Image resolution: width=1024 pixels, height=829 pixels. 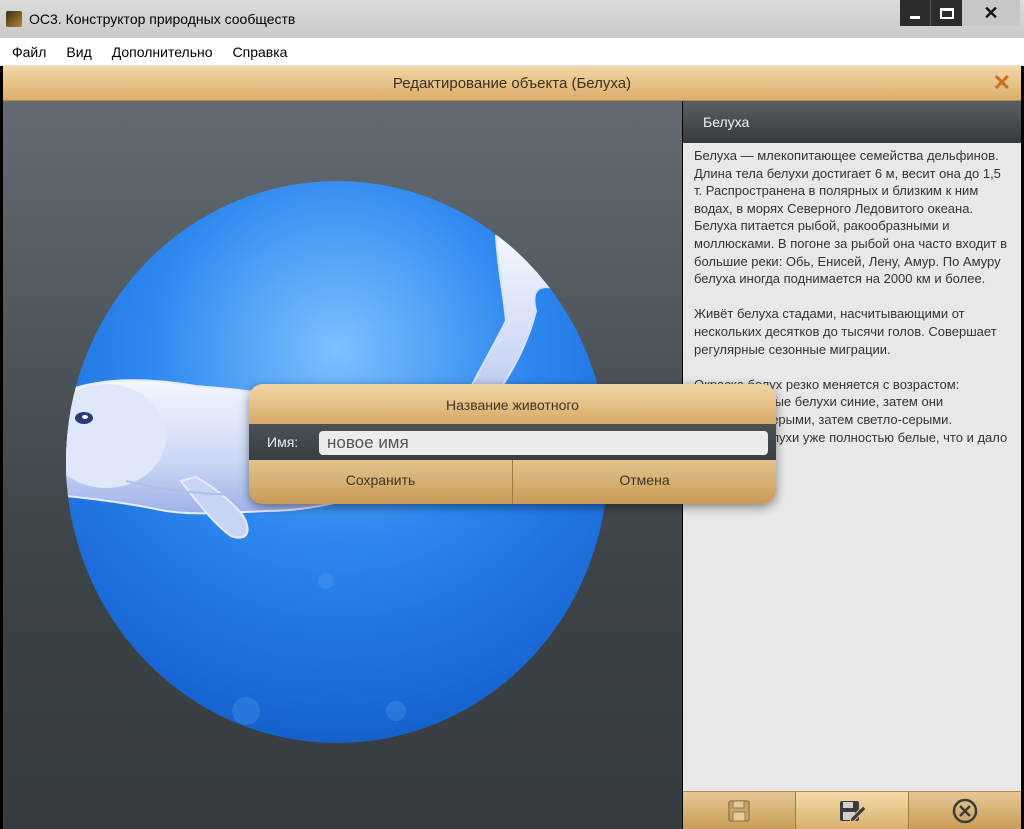 I want to click on edit-icon, so click(x=853, y=811).